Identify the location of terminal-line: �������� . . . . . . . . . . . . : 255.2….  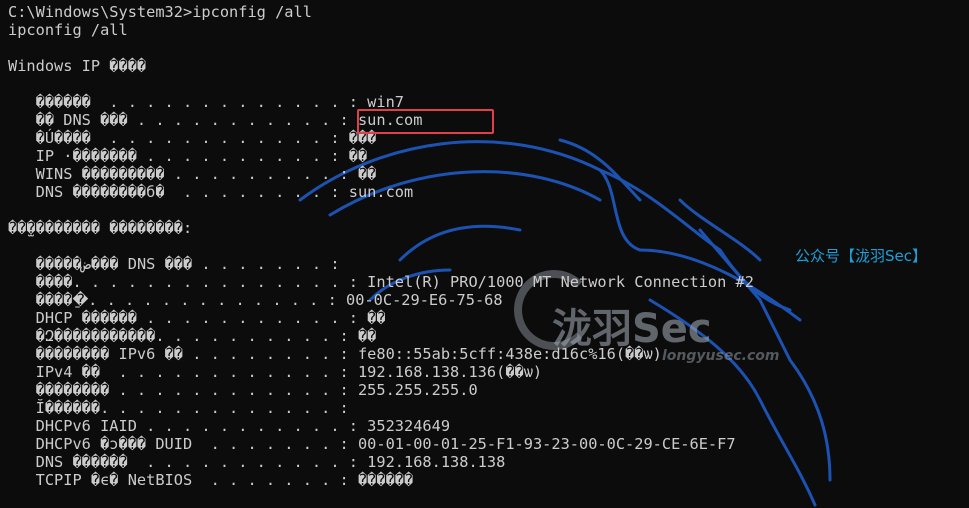
(243, 390).